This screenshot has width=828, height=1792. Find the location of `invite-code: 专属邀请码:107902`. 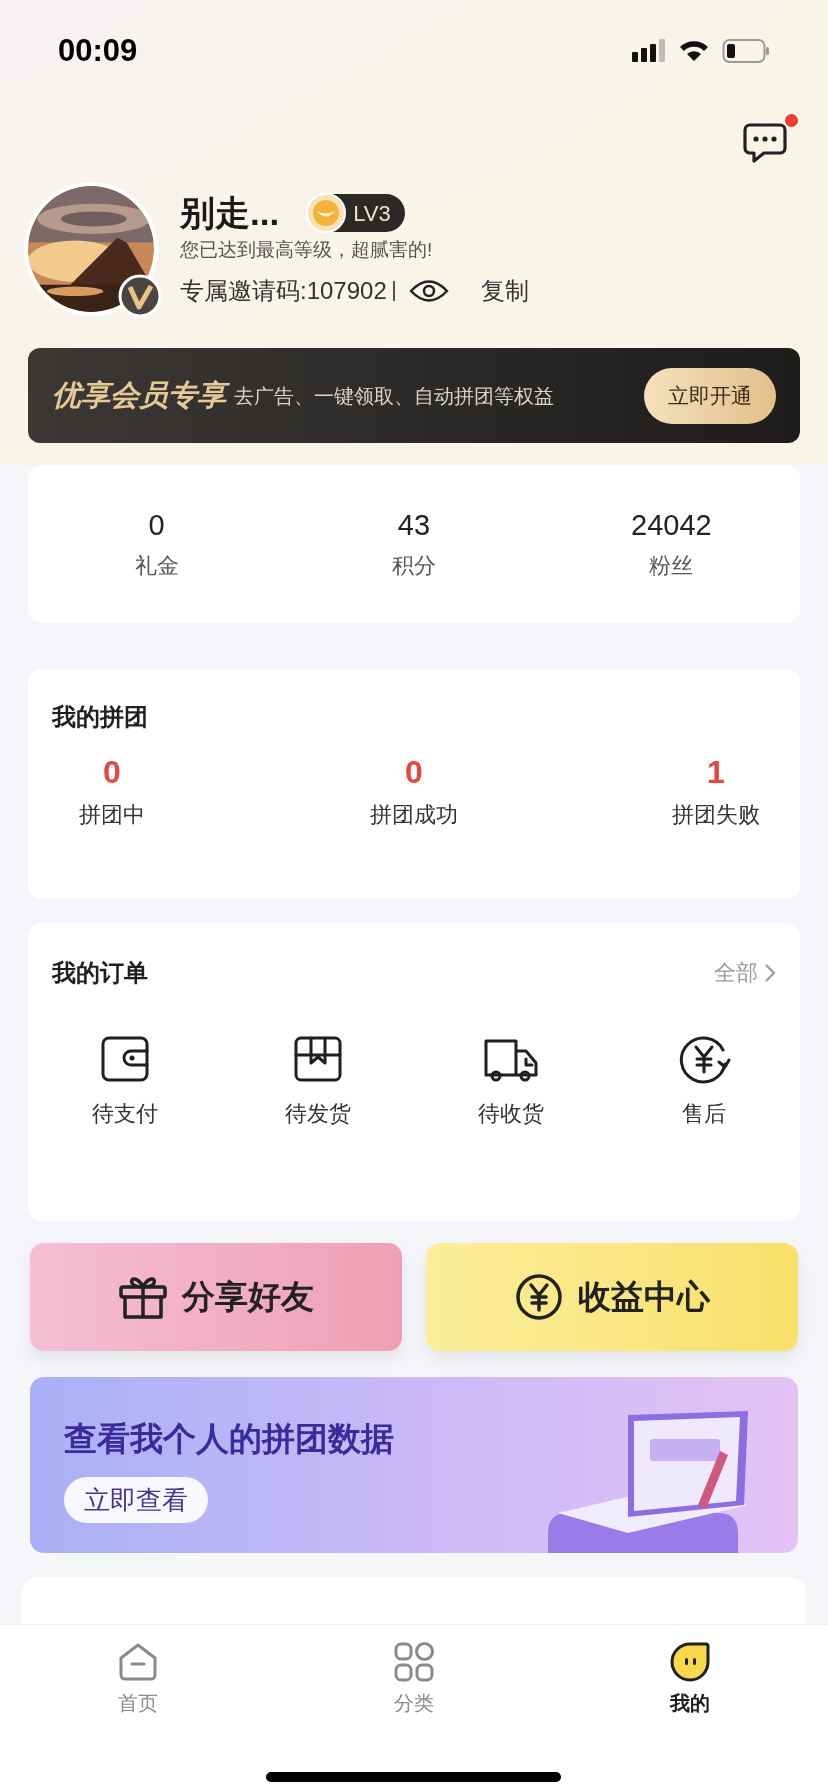

invite-code: 专属邀请码:107902 is located at coordinates (283, 291).